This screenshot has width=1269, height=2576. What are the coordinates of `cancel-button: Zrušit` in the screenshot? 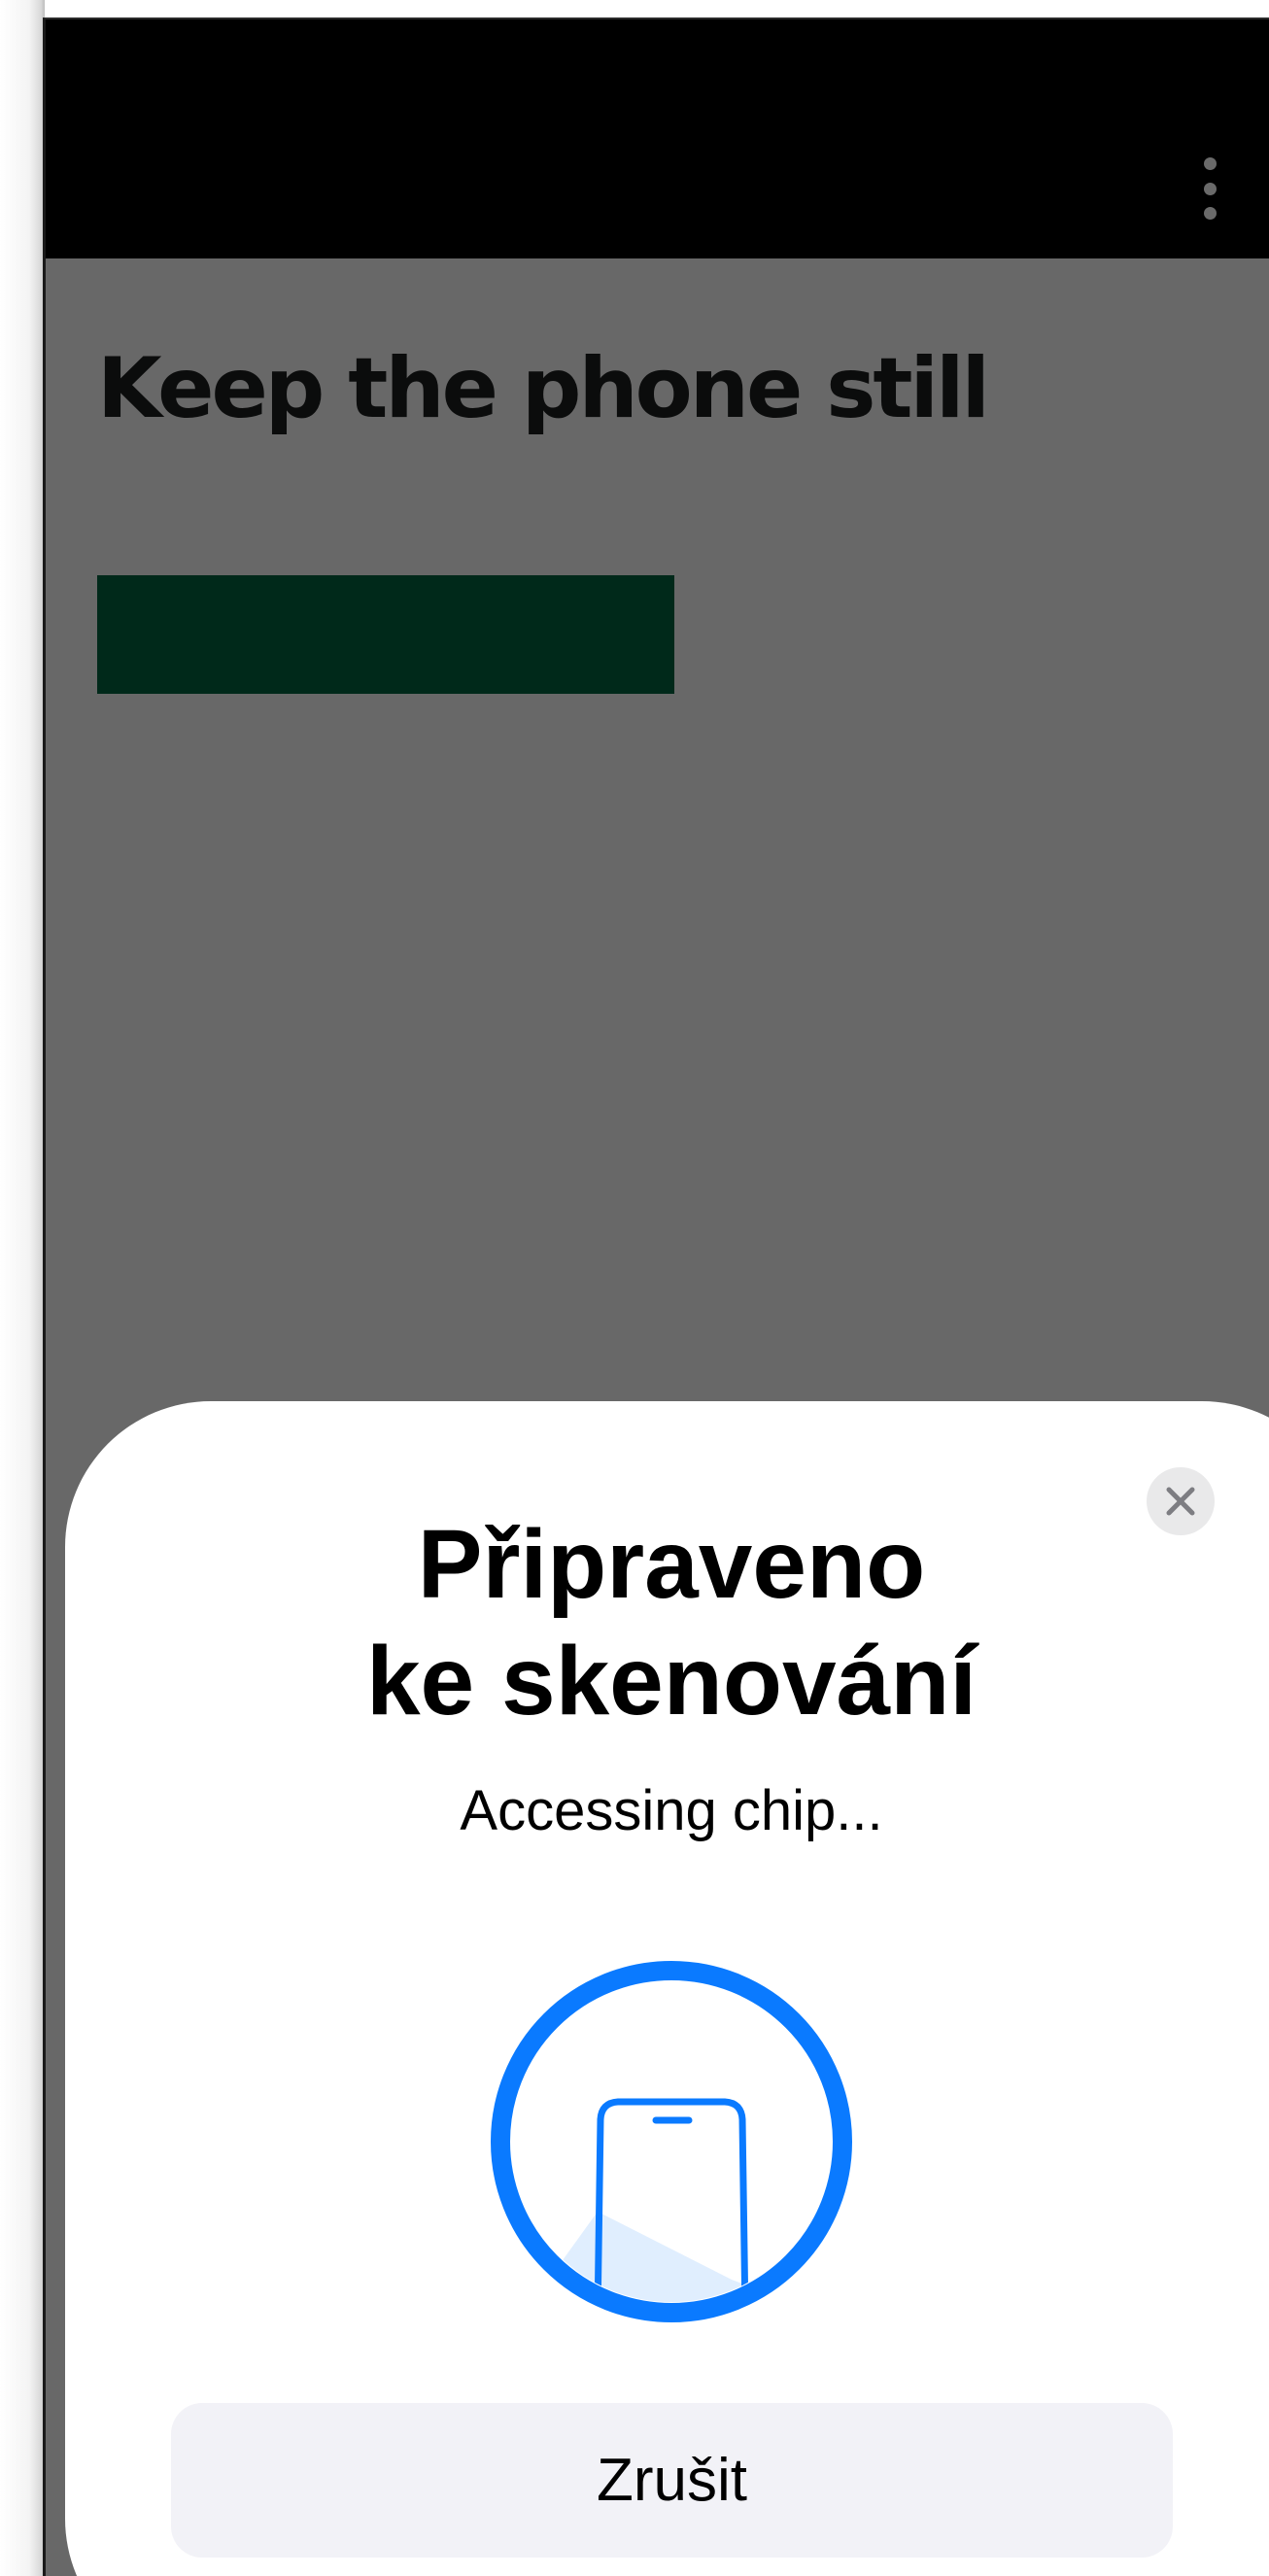 It's located at (672, 2480).